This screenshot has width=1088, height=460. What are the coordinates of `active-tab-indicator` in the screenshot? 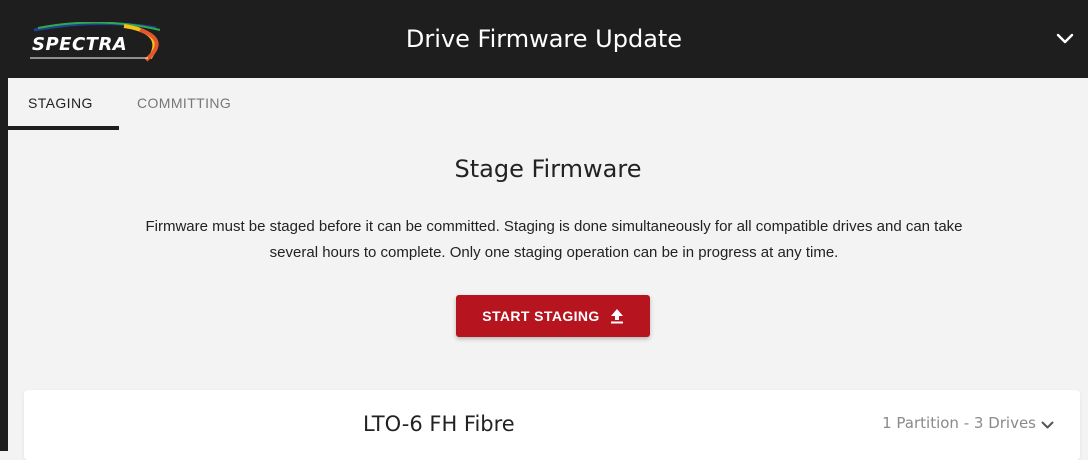 It's located at (63, 128).